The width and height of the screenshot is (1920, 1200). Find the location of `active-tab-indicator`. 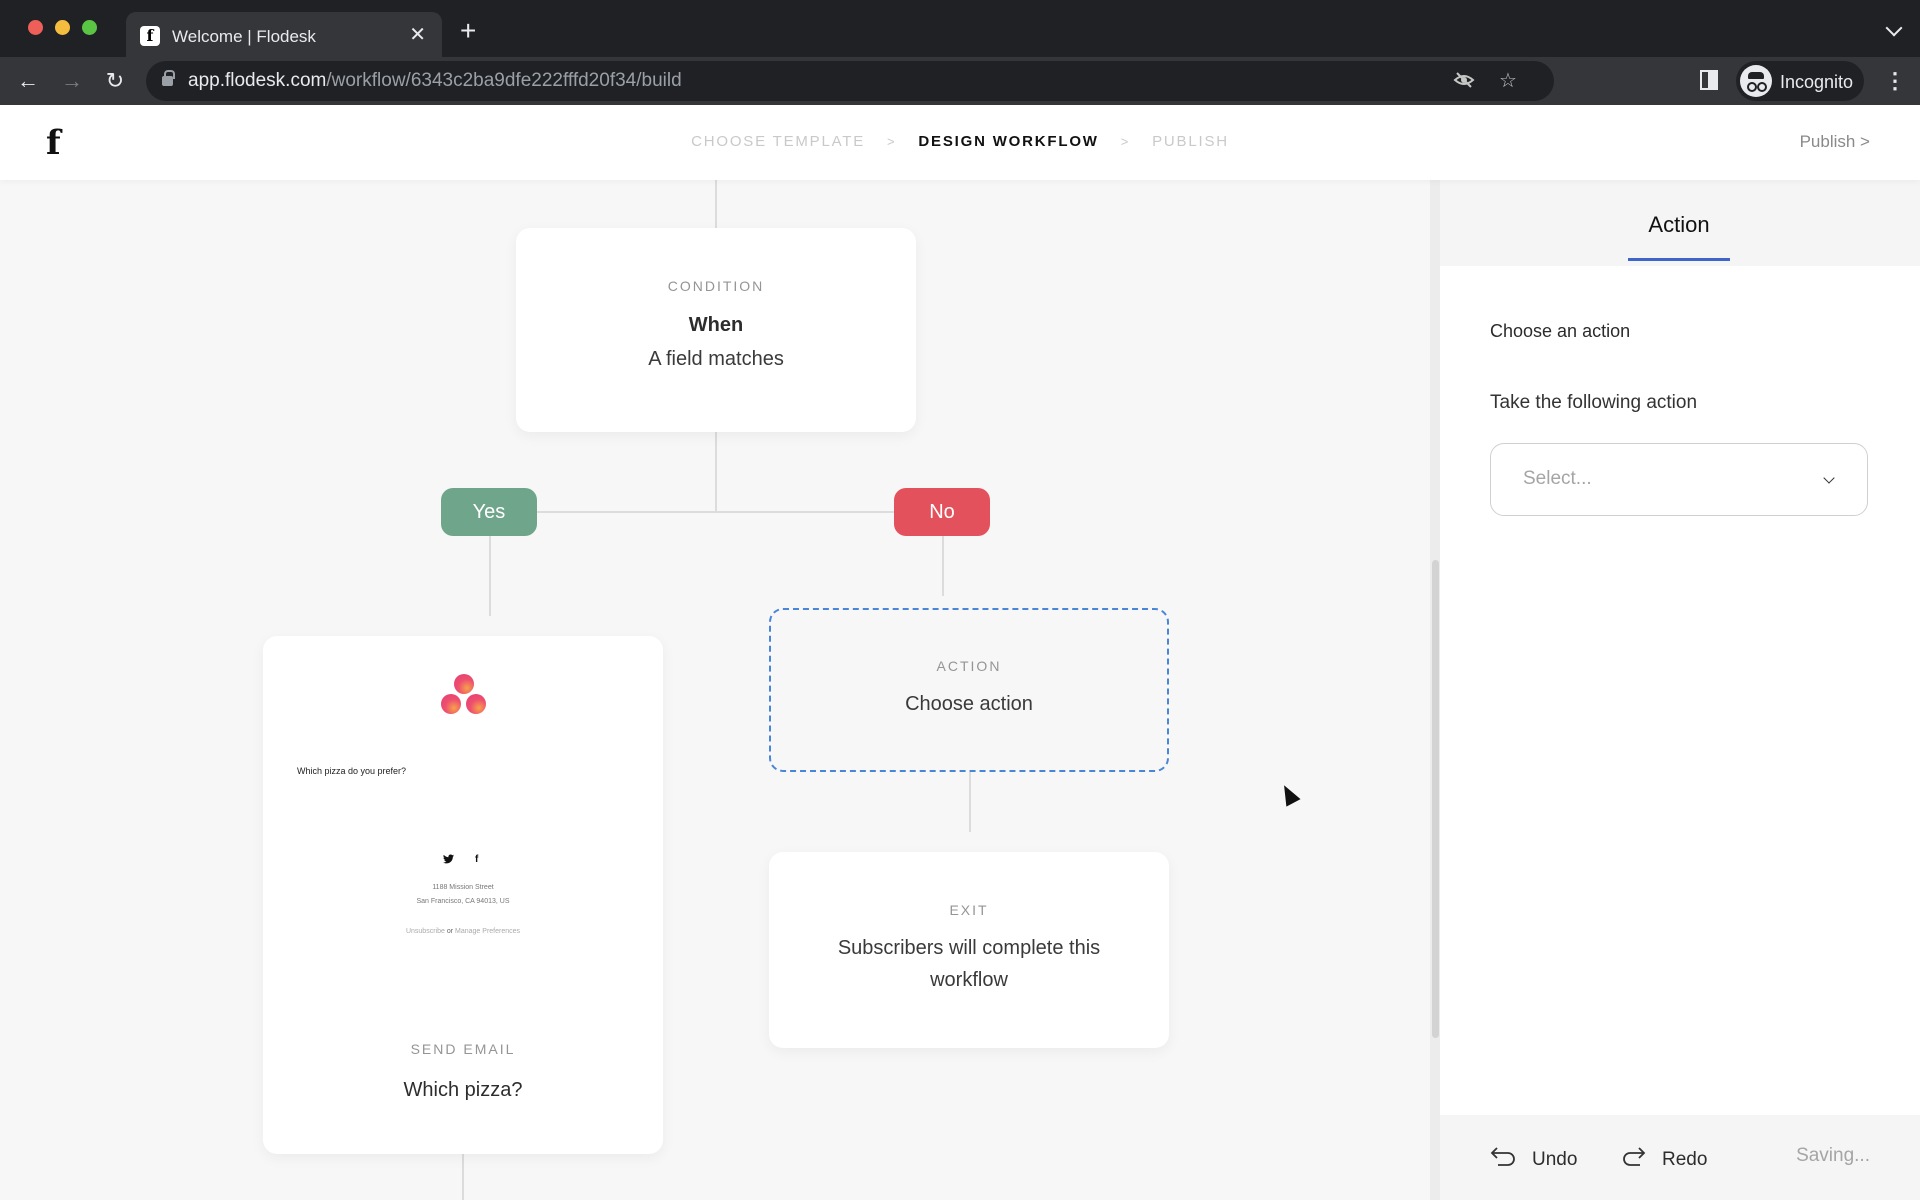

active-tab-indicator is located at coordinates (1679, 259).